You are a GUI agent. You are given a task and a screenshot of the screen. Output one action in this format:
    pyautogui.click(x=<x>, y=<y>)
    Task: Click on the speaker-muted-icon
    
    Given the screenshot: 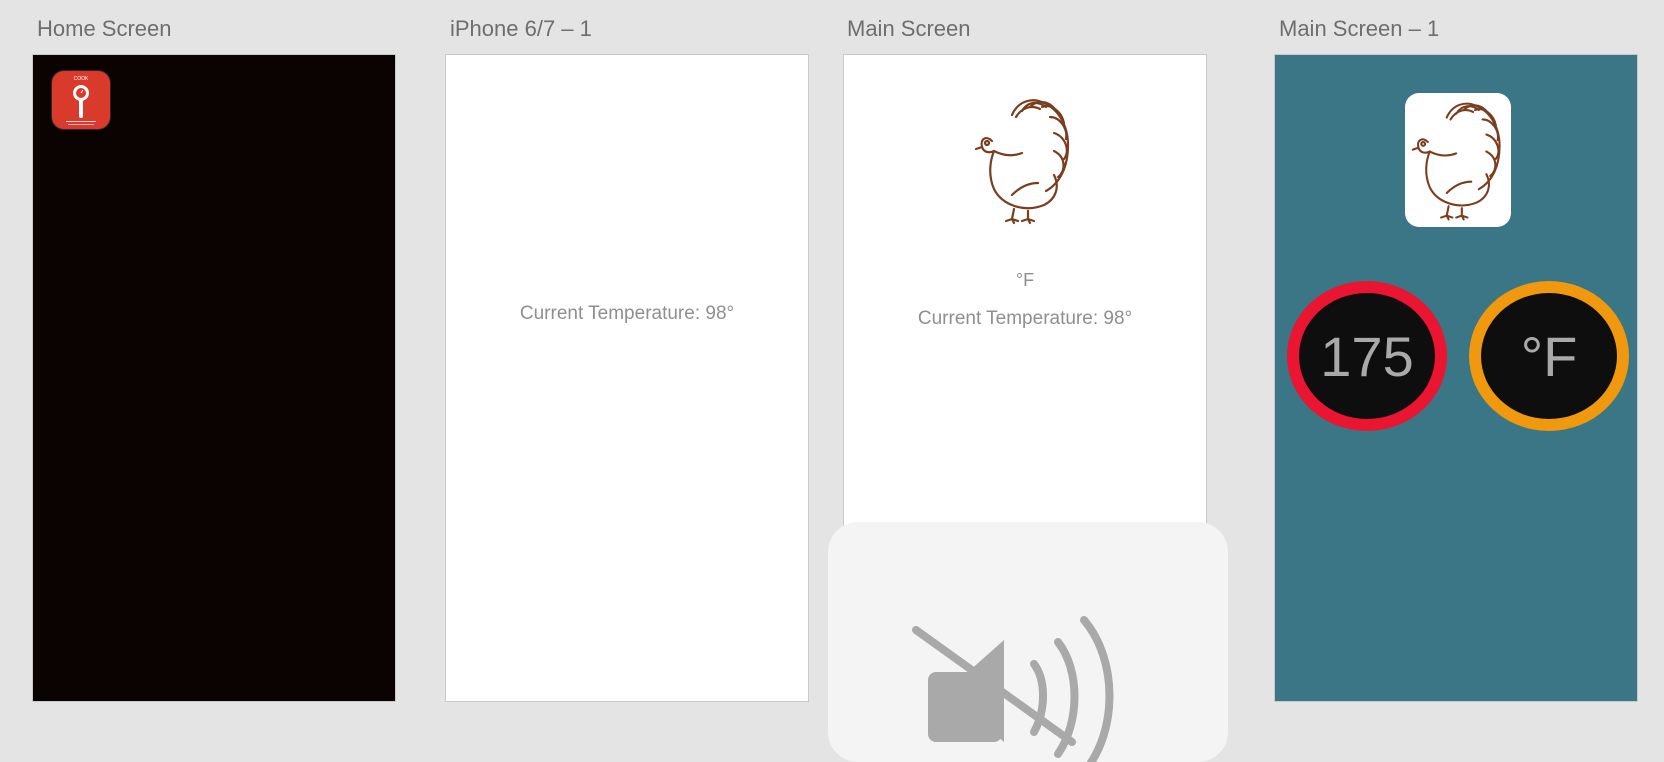 What is the action you would take?
    pyautogui.click(x=1013, y=689)
    